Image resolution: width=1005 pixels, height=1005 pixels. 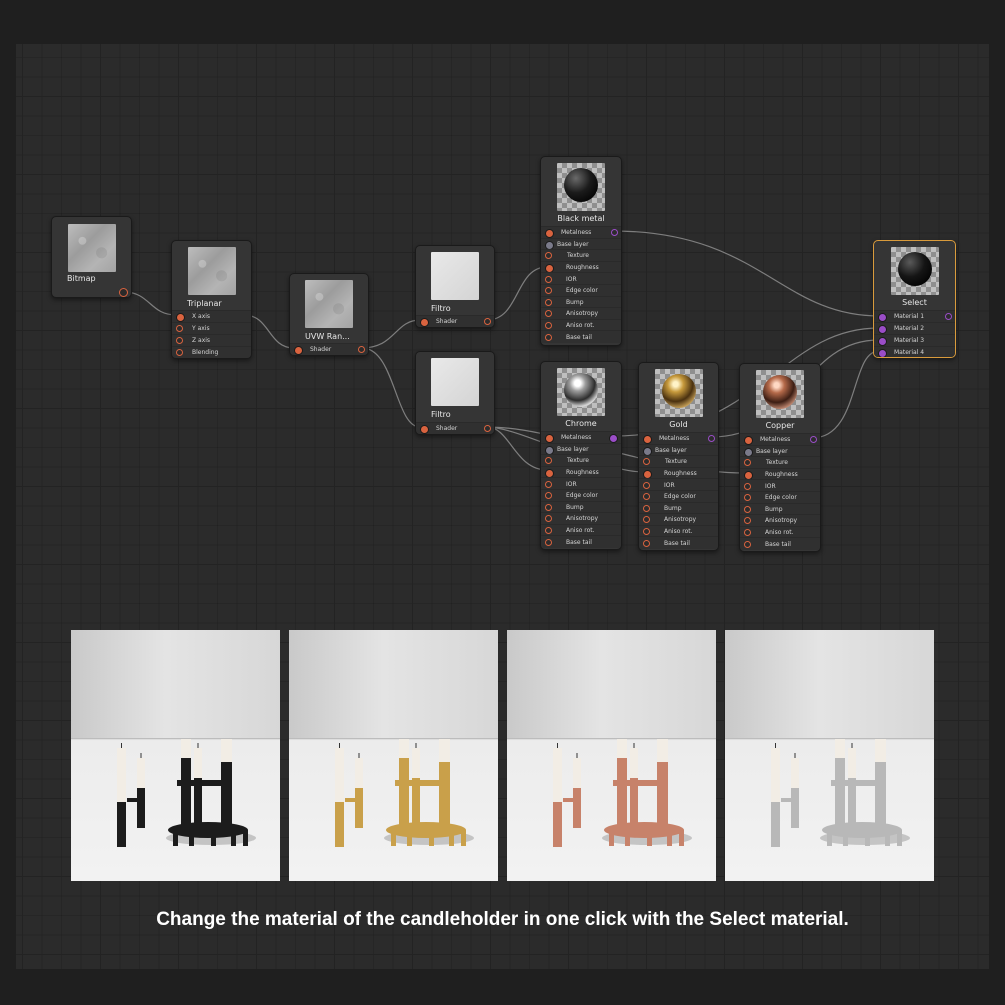 I want to click on triplanar-node: Triplanar X axis Y axis Z axis Blending, so click(x=211, y=299).